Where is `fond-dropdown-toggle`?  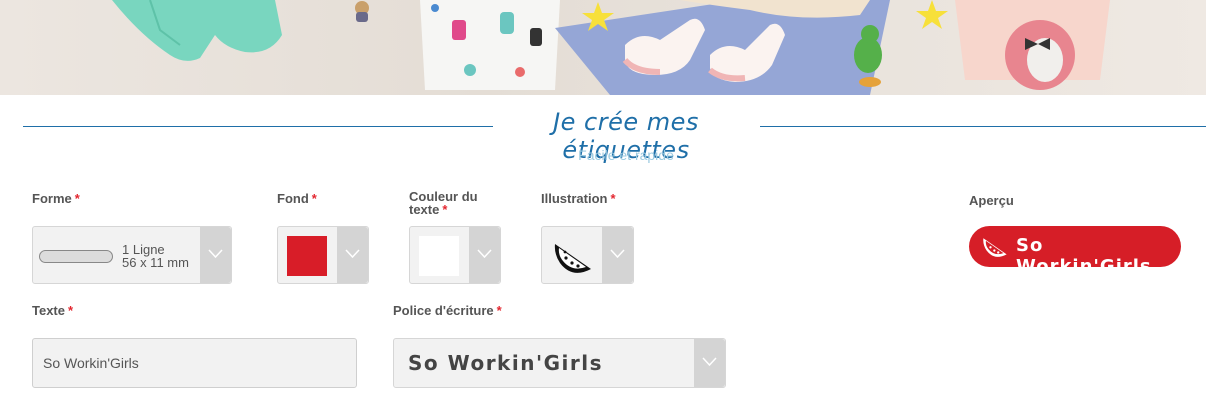
fond-dropdown-toggle is located at coordinates (352, 255).